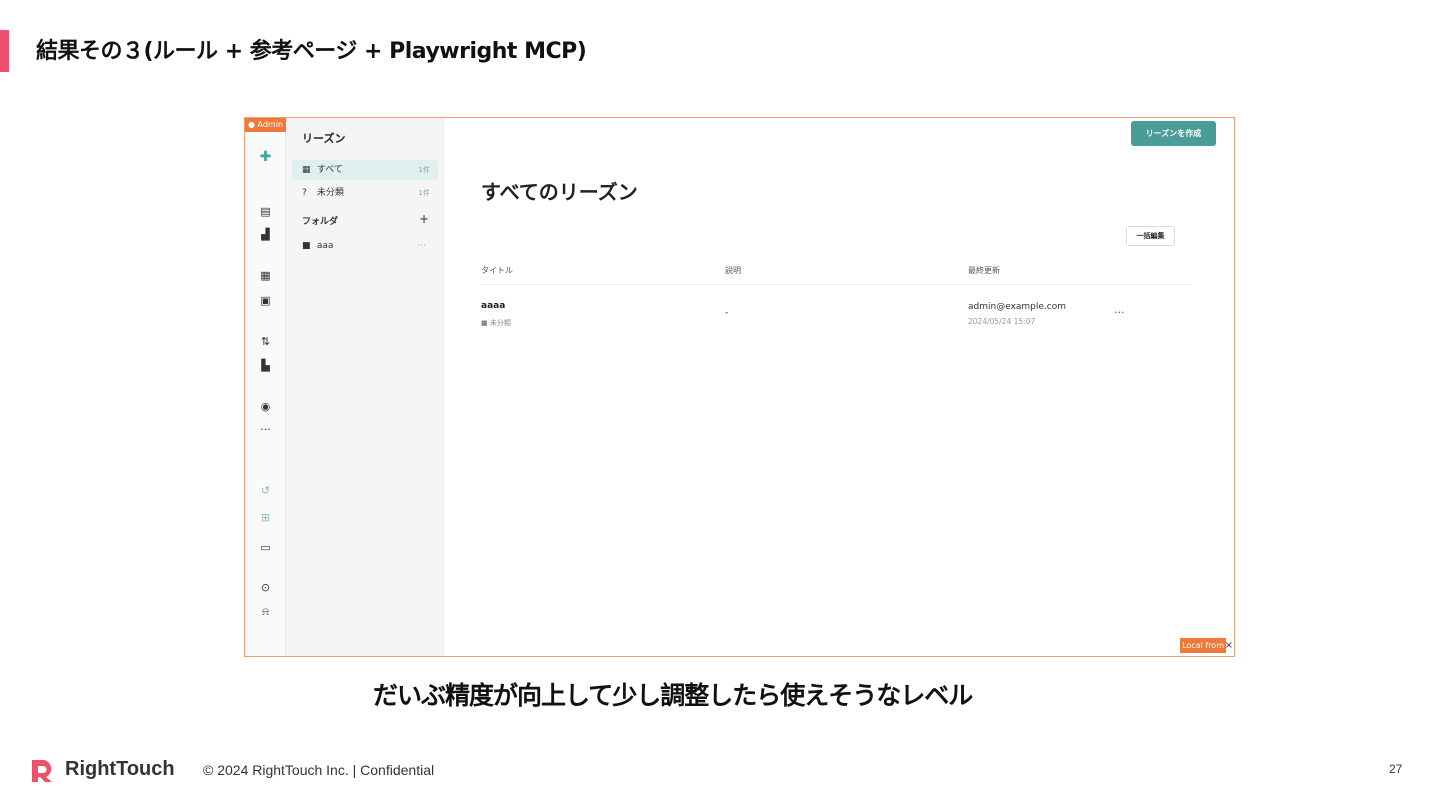 This screenshot has height=810, width=1440. I want to click on table-icon: ▤, so click(265, 212).